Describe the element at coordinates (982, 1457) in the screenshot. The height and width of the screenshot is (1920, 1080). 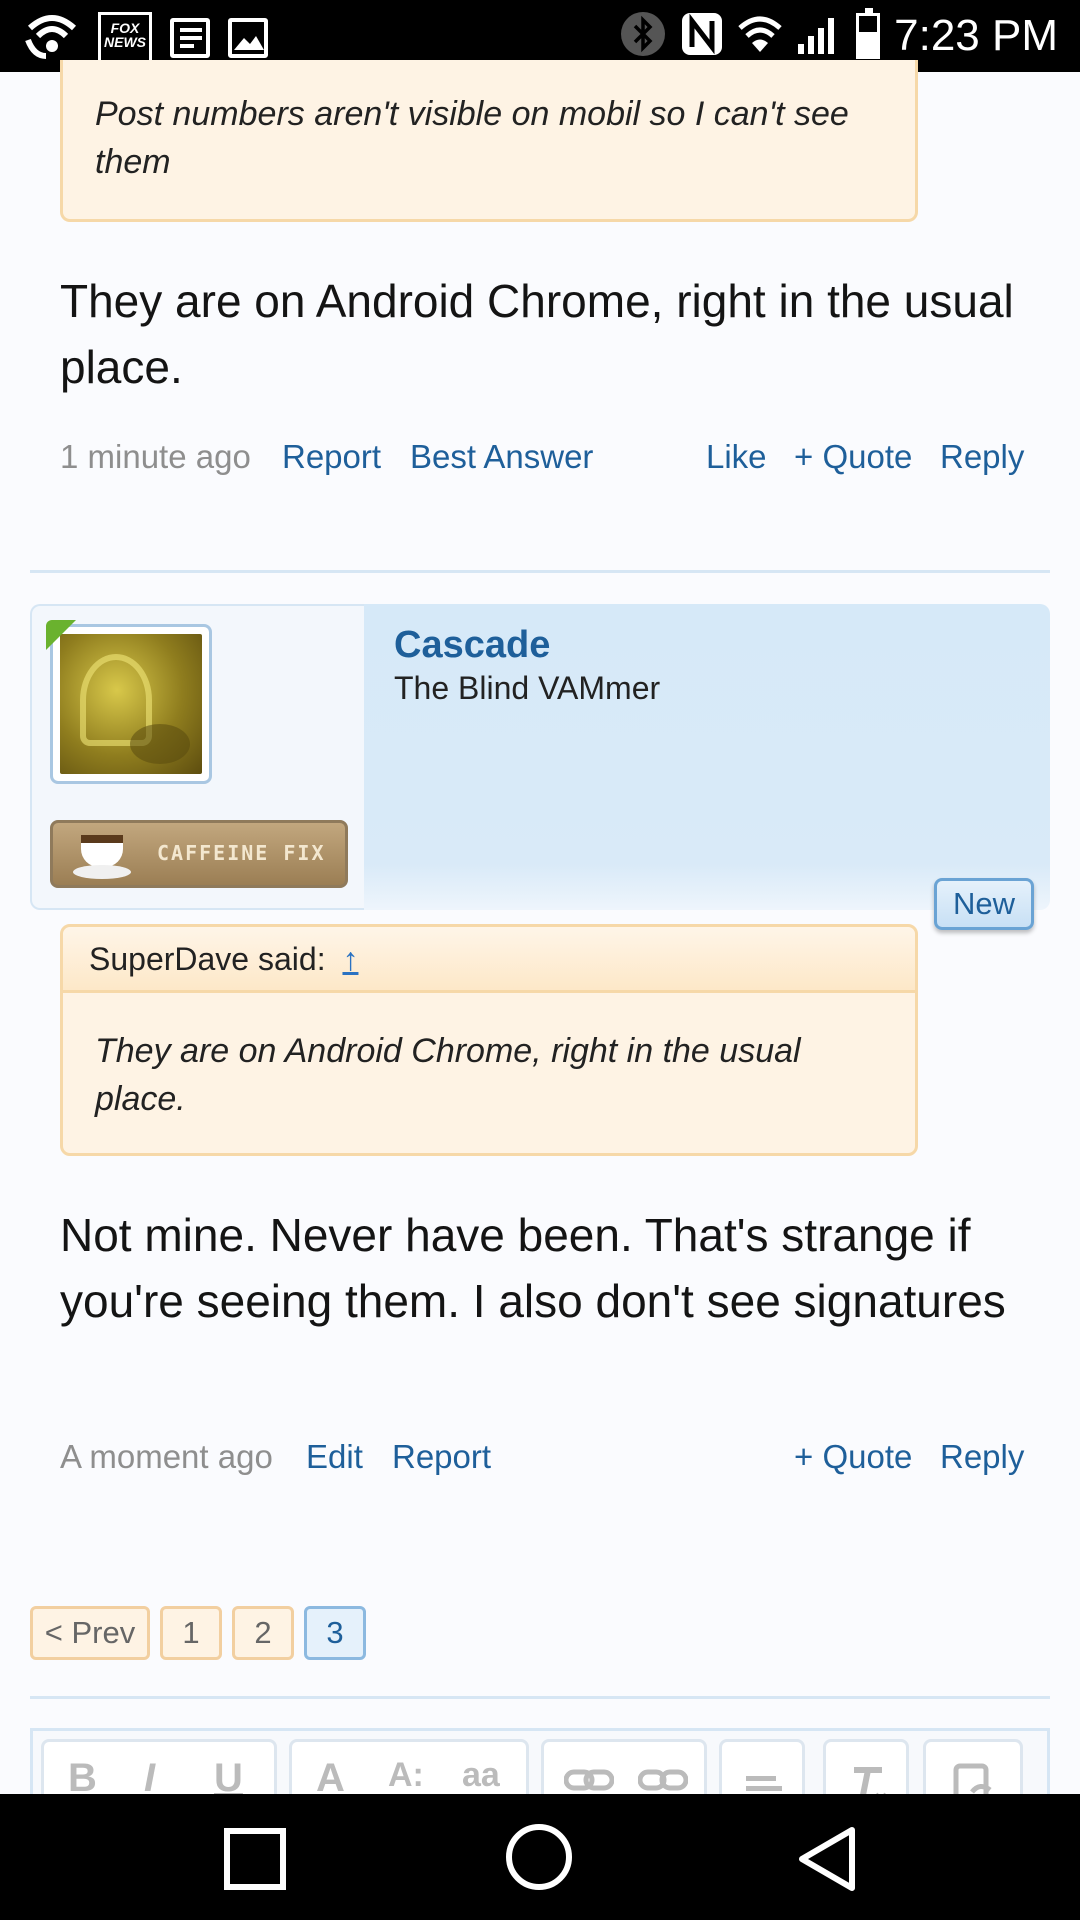
I see `reply-link-2: Reply` at that location.